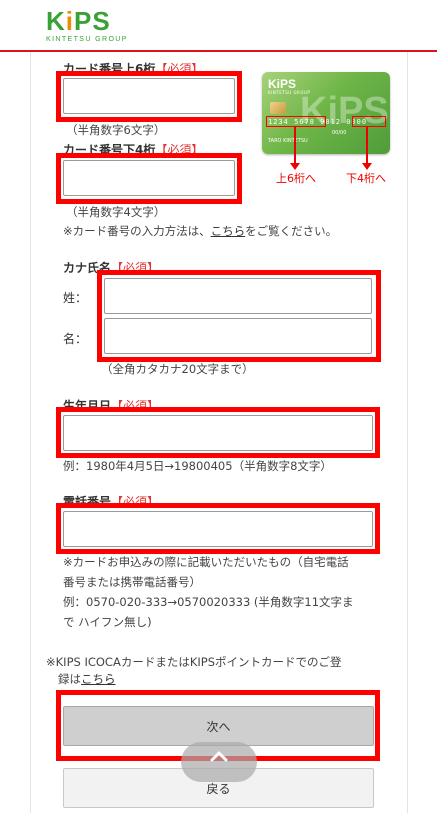 The width and height of the screenshot is (437, 813). I want to click on arrow-lower-label: 下4桁へ, so click(366, 178).